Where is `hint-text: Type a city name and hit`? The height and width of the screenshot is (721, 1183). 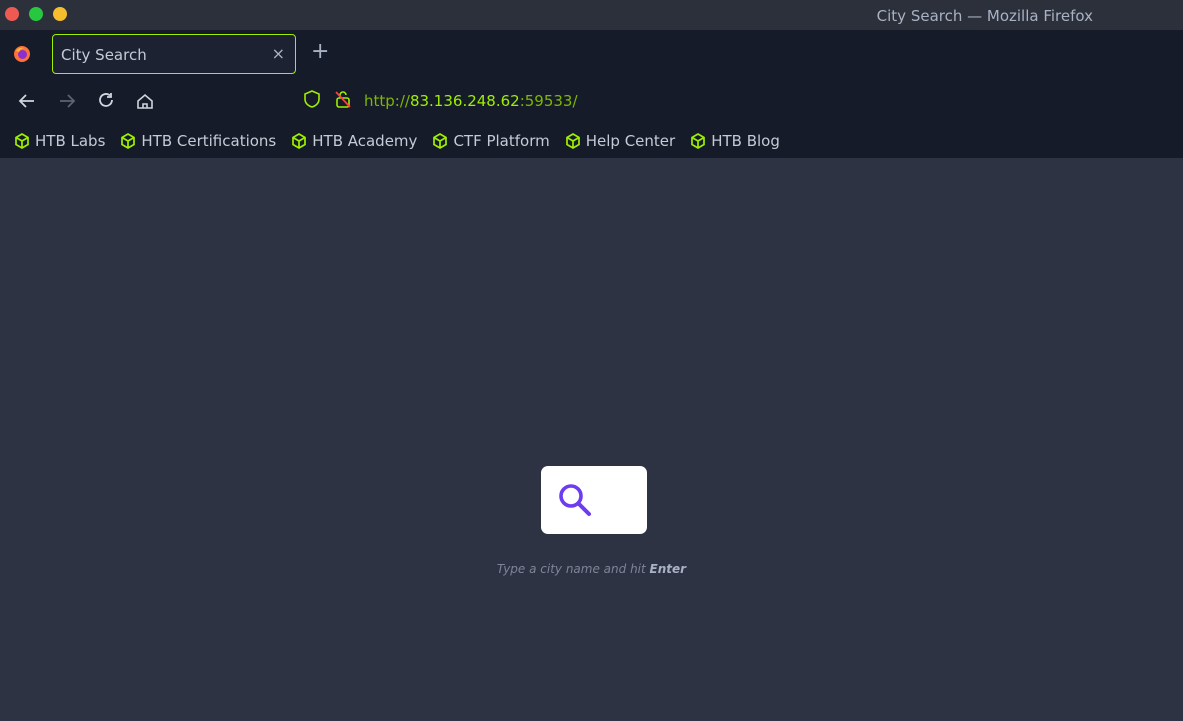 hint-text: Type a city name and hit is located at coordinates (573, 569).